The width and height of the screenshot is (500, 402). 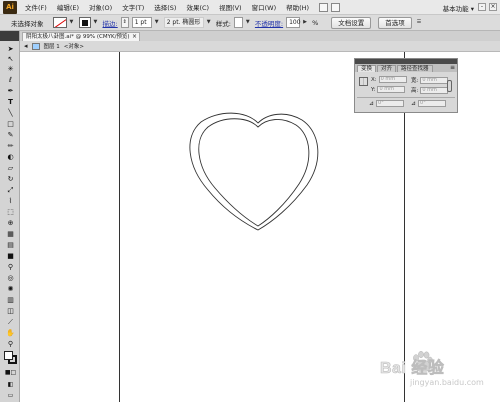 I want to click on paintbrush-tool-icon: ✎, so click(x=10, y=135).